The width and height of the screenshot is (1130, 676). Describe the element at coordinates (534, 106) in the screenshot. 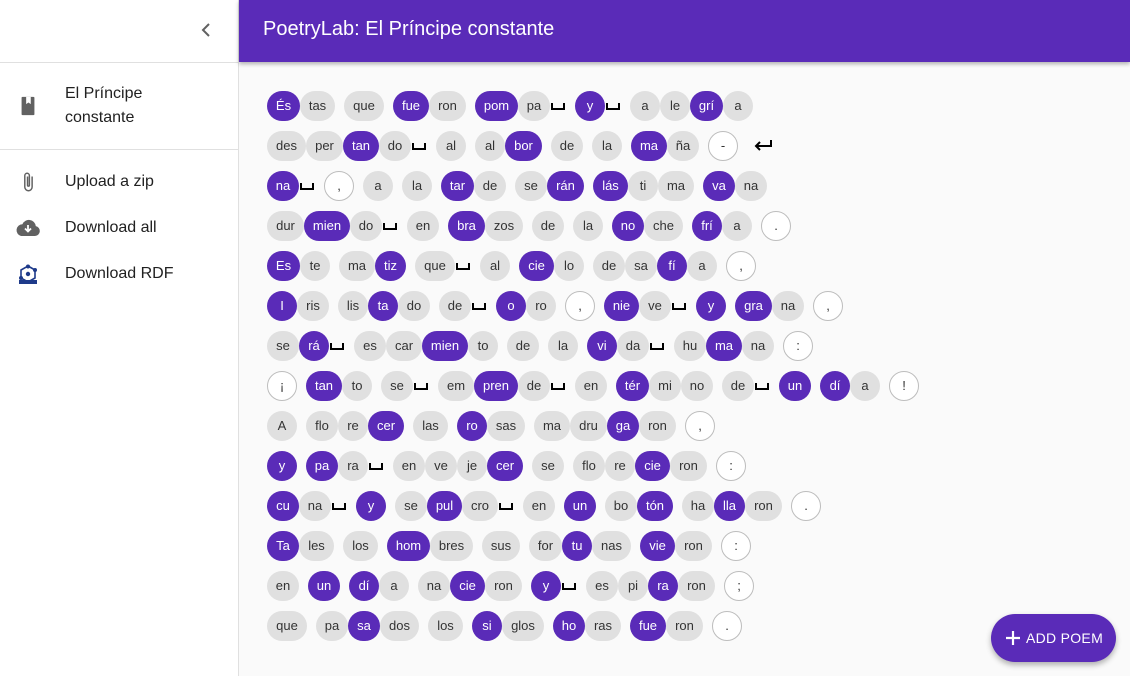

I see `unstressed-syllable: pa` at that location.